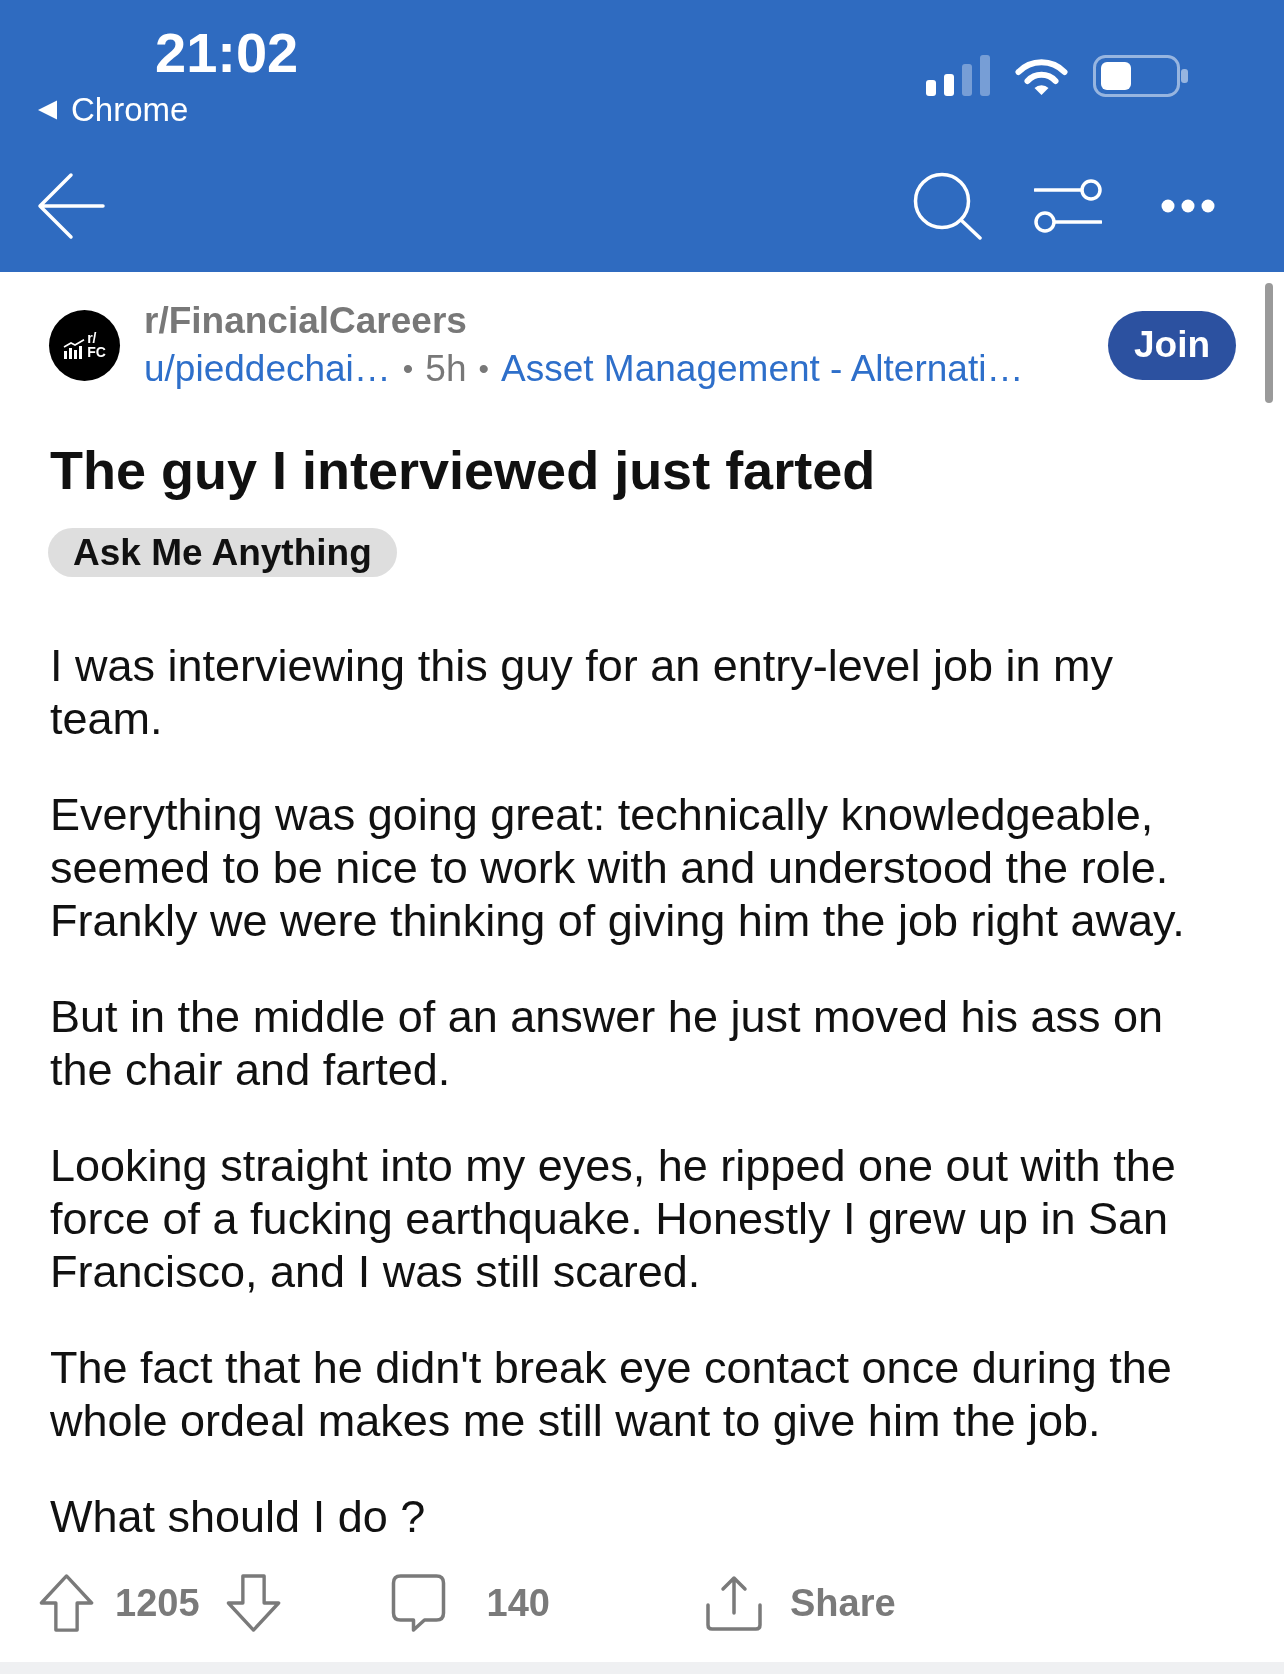  Describe the element at coordinates (800, 1603) in the screenshot. I see `share-button: Share` at that location.